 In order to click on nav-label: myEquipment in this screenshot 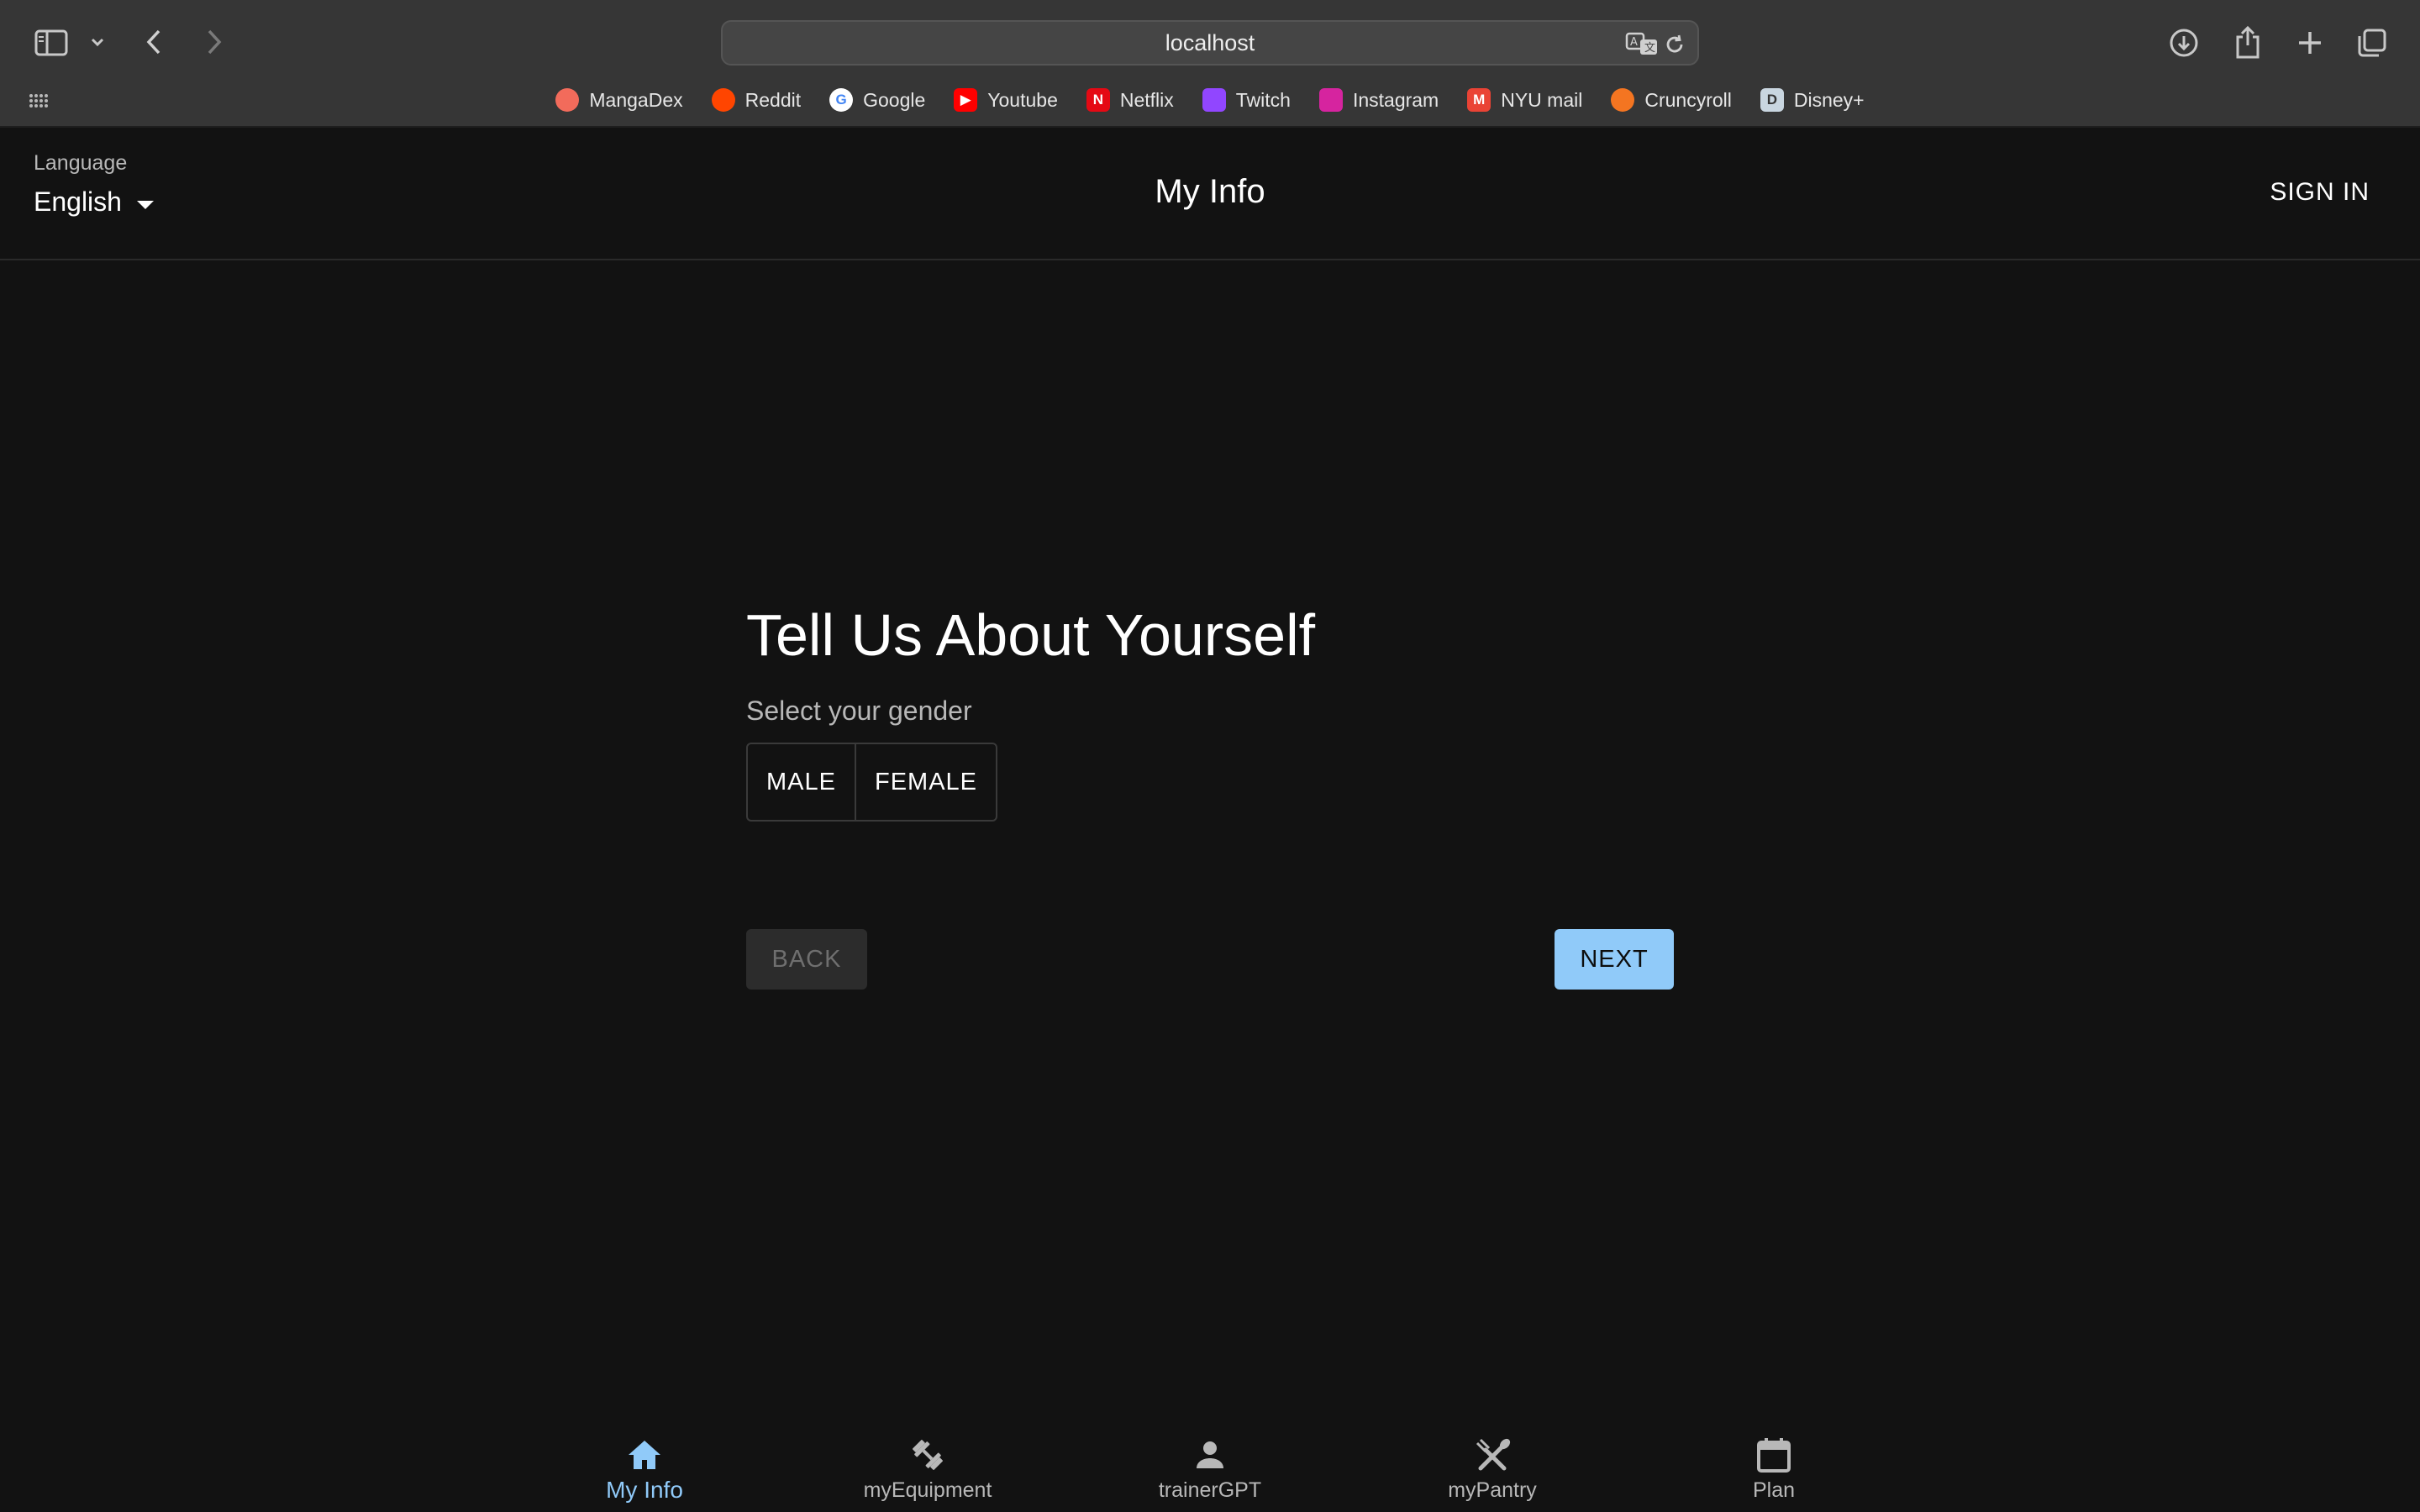, I will do `click(928, 1490)`.